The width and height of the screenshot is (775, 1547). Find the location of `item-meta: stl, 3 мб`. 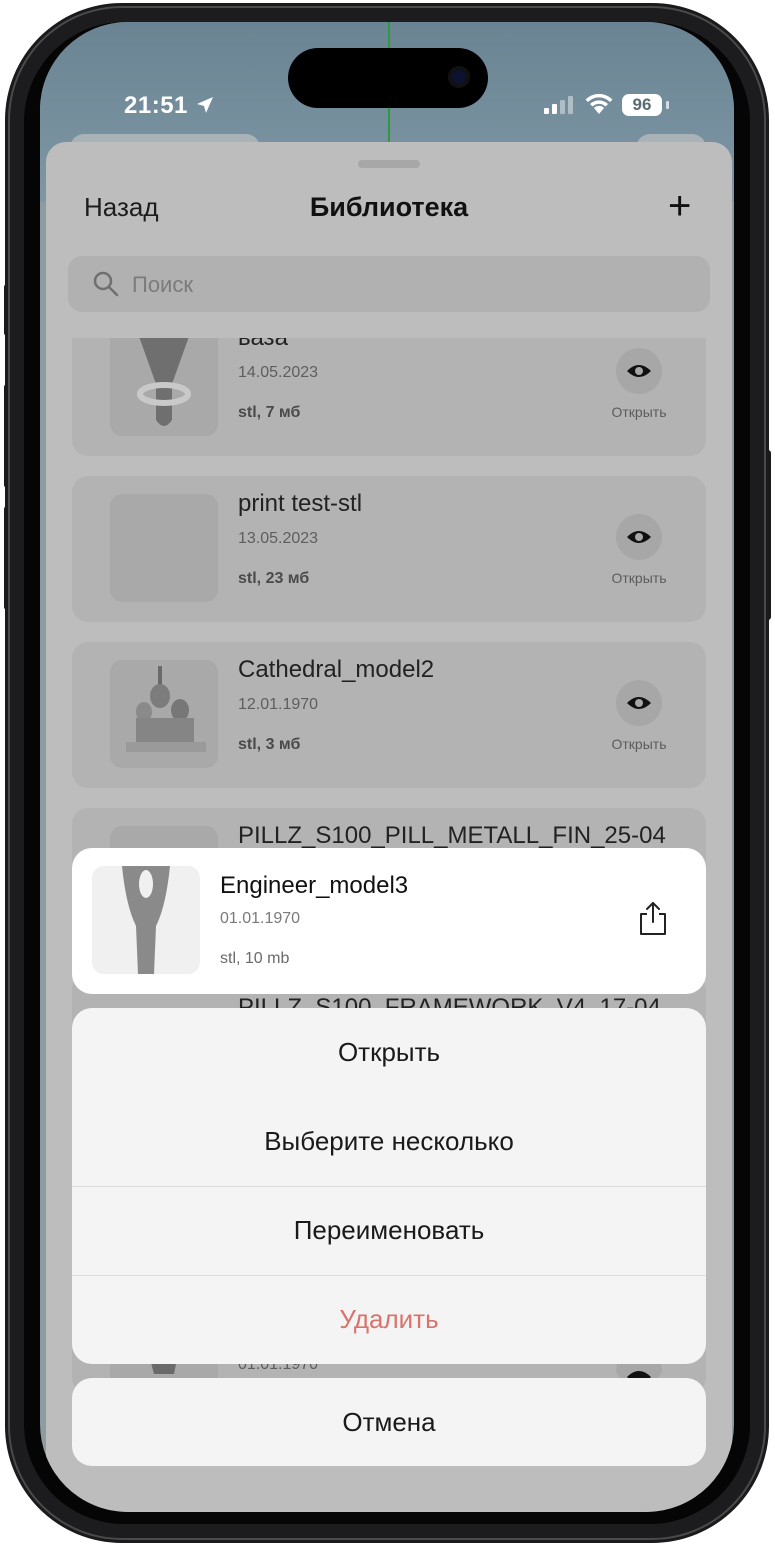

item-meta: stl, 3 мб is located at coordinates (269, 744).